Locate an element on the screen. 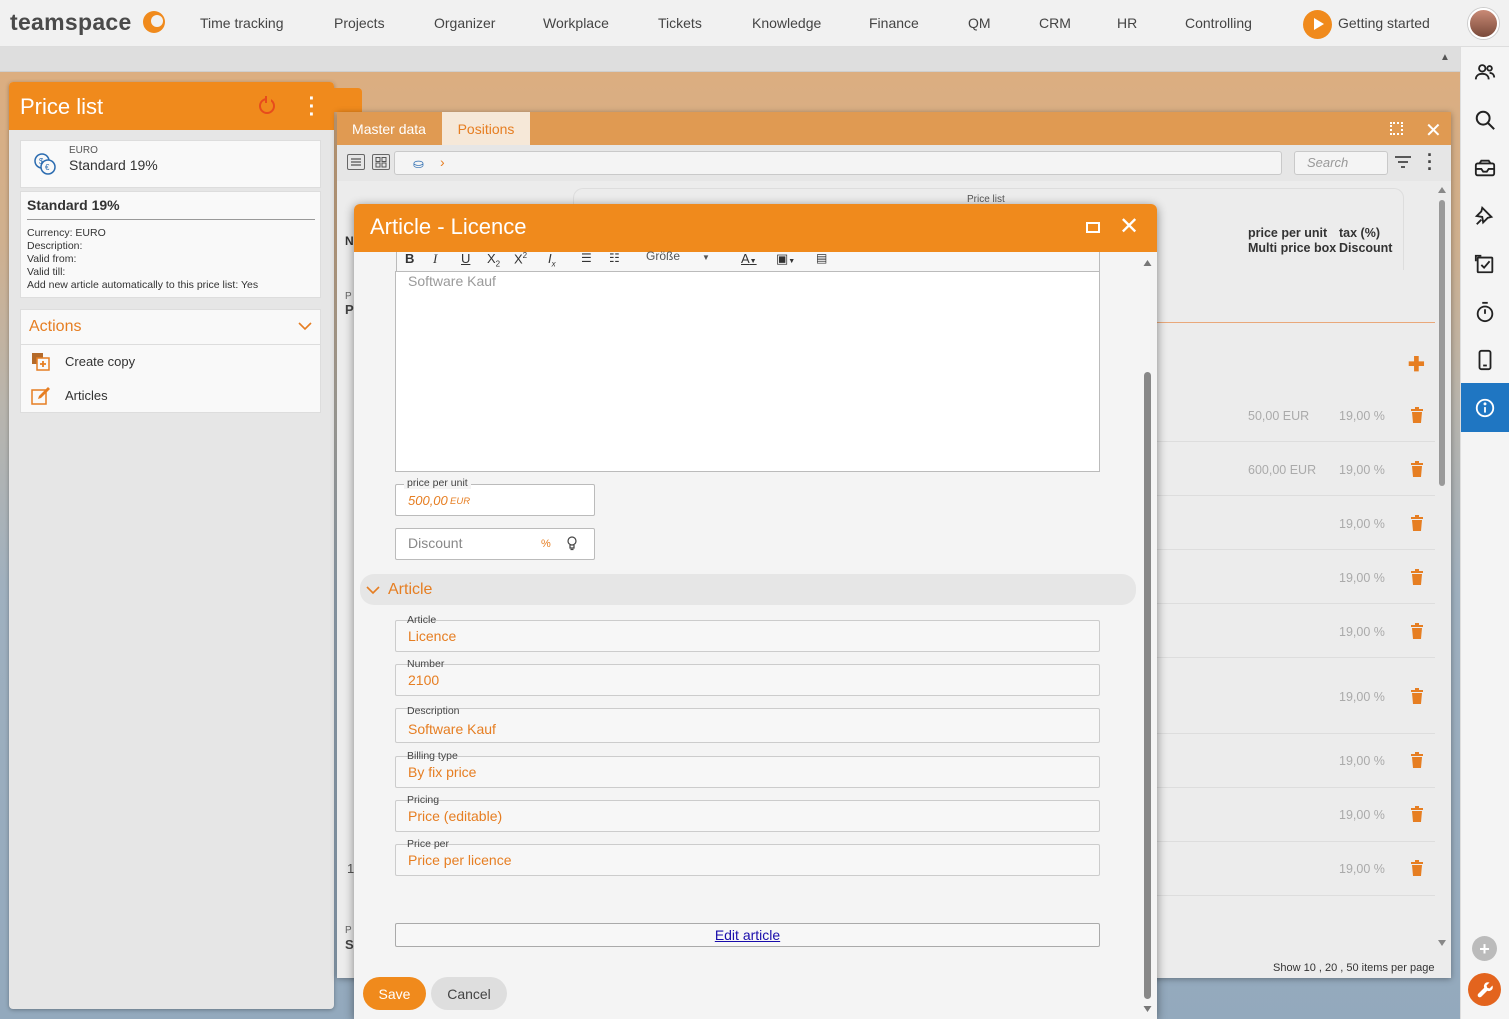 This screenshot has height=1019, width=1509. pin-icon is located at coordinates (1485, 216).